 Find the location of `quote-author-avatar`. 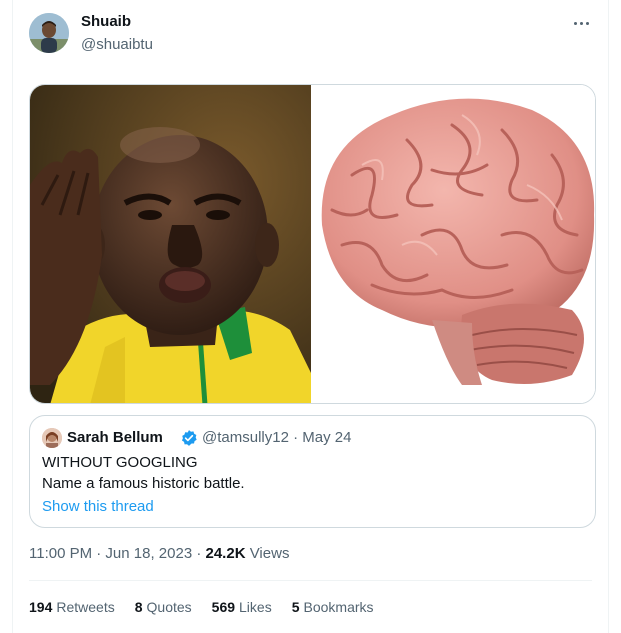

quote-author-avatar is located at coordinates (52, 438).